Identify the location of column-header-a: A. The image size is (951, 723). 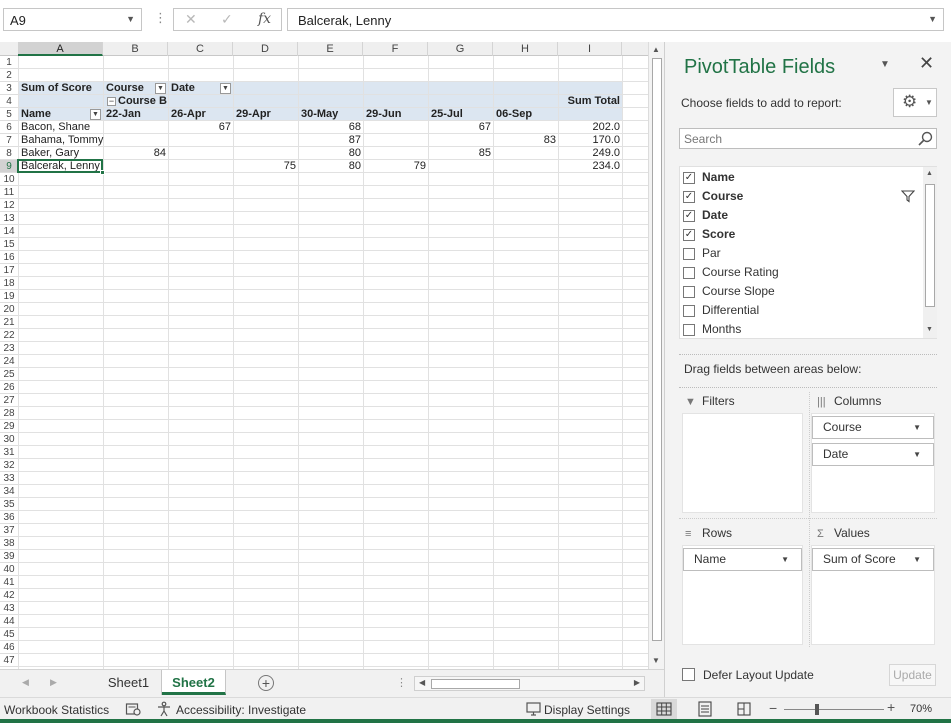
(60, 49).